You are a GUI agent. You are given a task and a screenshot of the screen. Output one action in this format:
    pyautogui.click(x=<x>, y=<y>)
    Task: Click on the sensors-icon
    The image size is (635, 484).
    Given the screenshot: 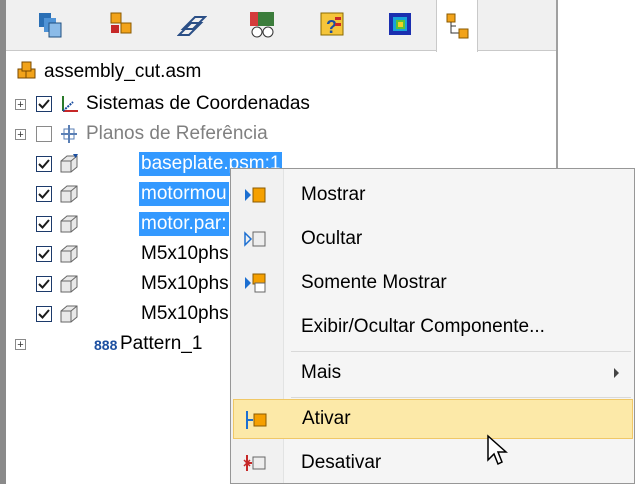 What is the action you would take?
    pyautogui.click(x=262, y=24)
    